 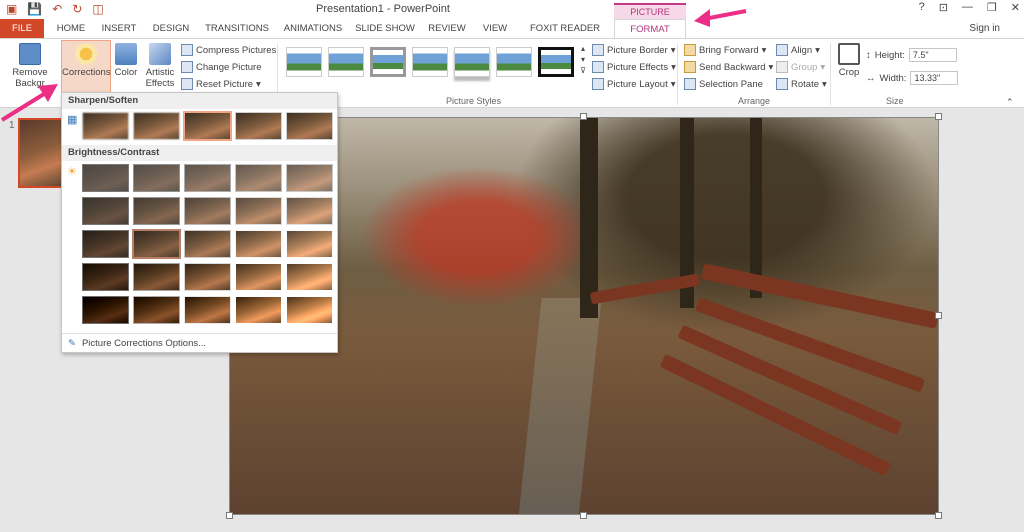 What do you see at coordinates (187, 84) in the screenshot?
I see `reset-picture-icon` at bounding box center [187, 84].